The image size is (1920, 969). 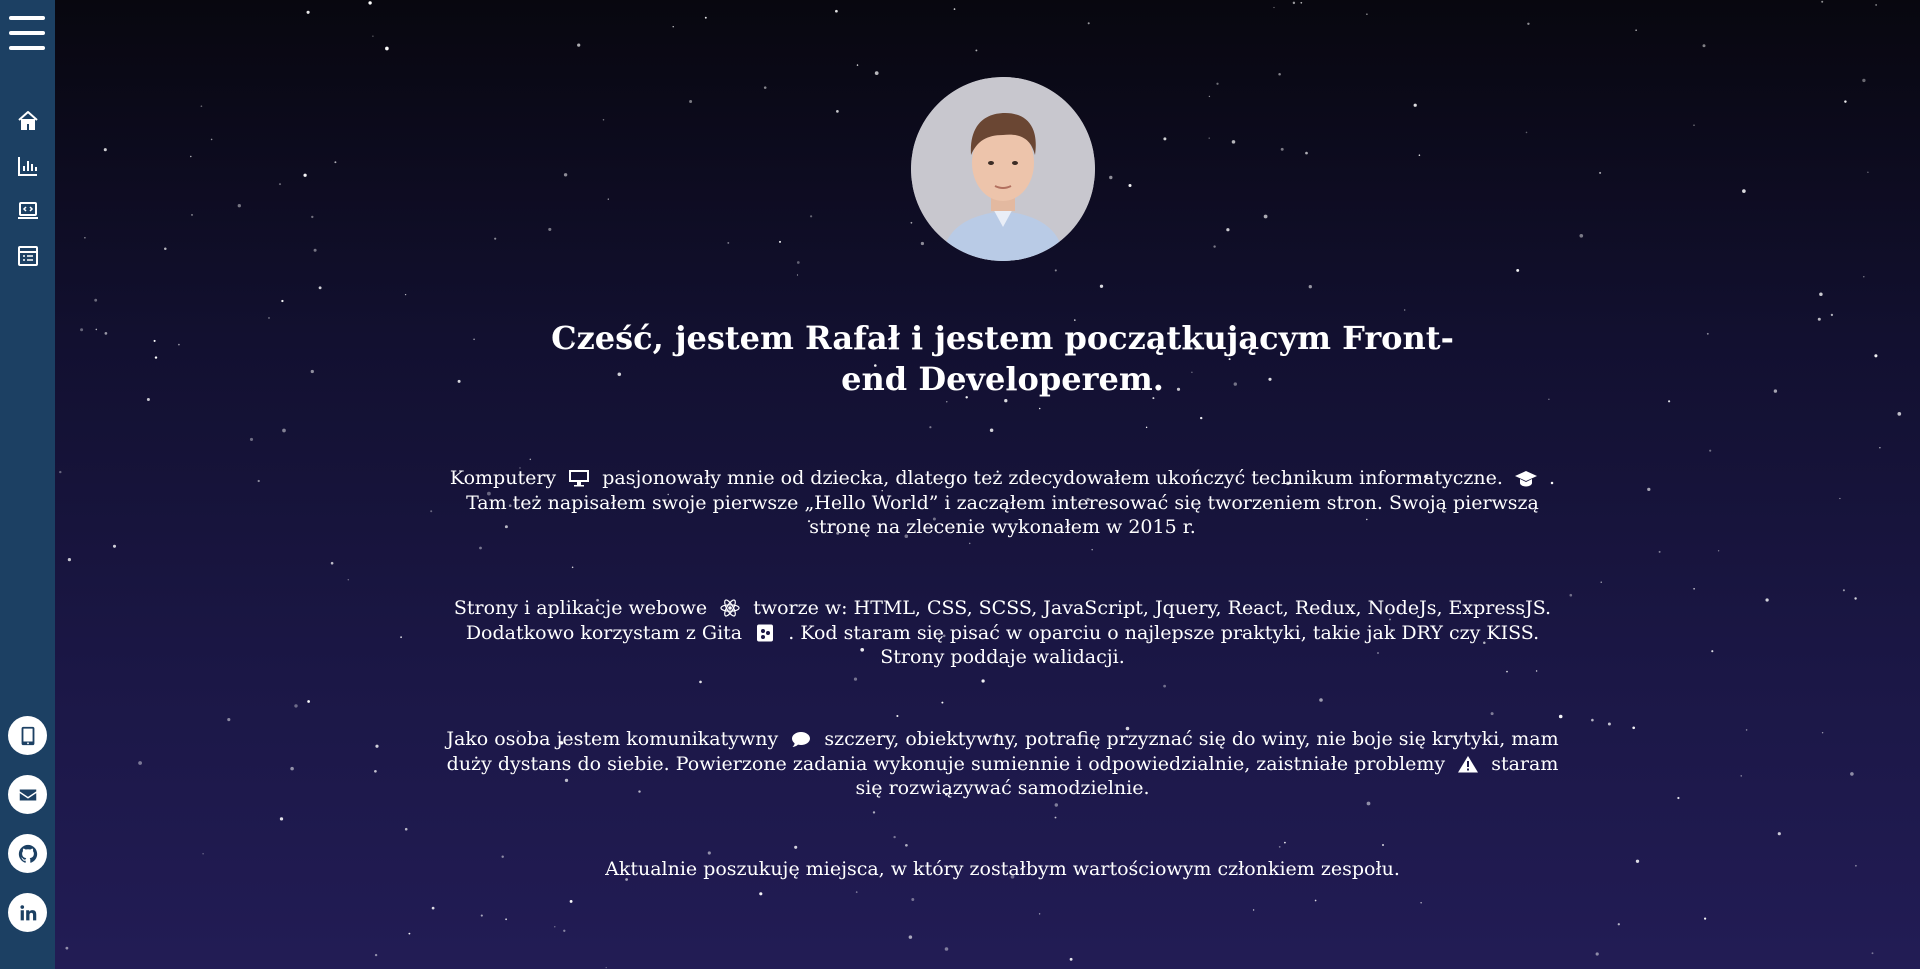 I want to click on warning-icon, so click(x=1468, y=764).